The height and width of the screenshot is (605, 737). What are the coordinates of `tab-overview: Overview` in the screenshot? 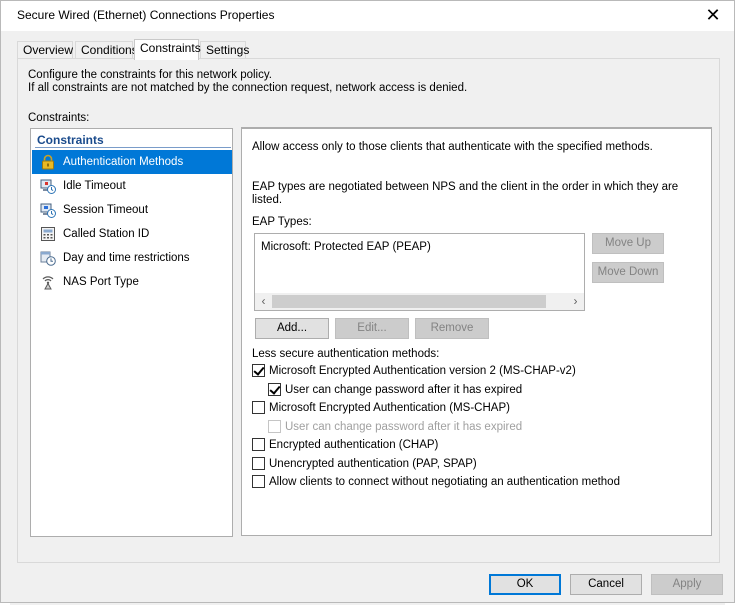 It's located at (45, 50).